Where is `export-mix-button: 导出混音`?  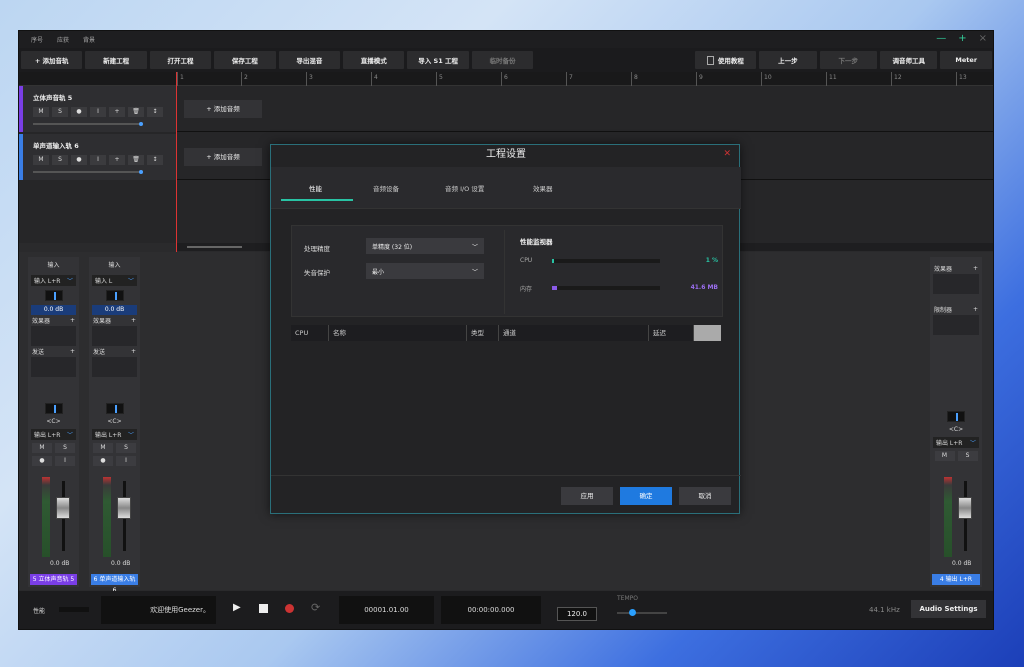 export-mix-button: 导出混音 is located at coordinates (309, 60).